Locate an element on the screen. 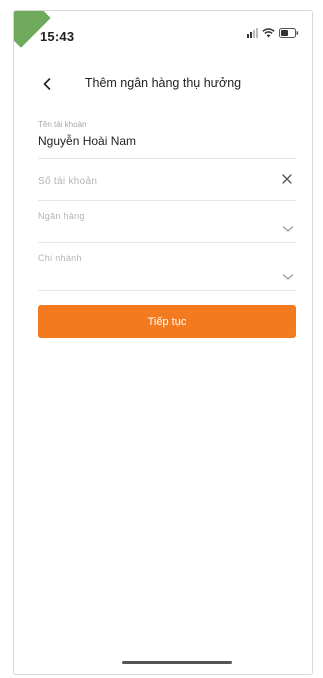  page-title: Thêm ngân hàng thụ hưởng is located at coordinates (163, 83).